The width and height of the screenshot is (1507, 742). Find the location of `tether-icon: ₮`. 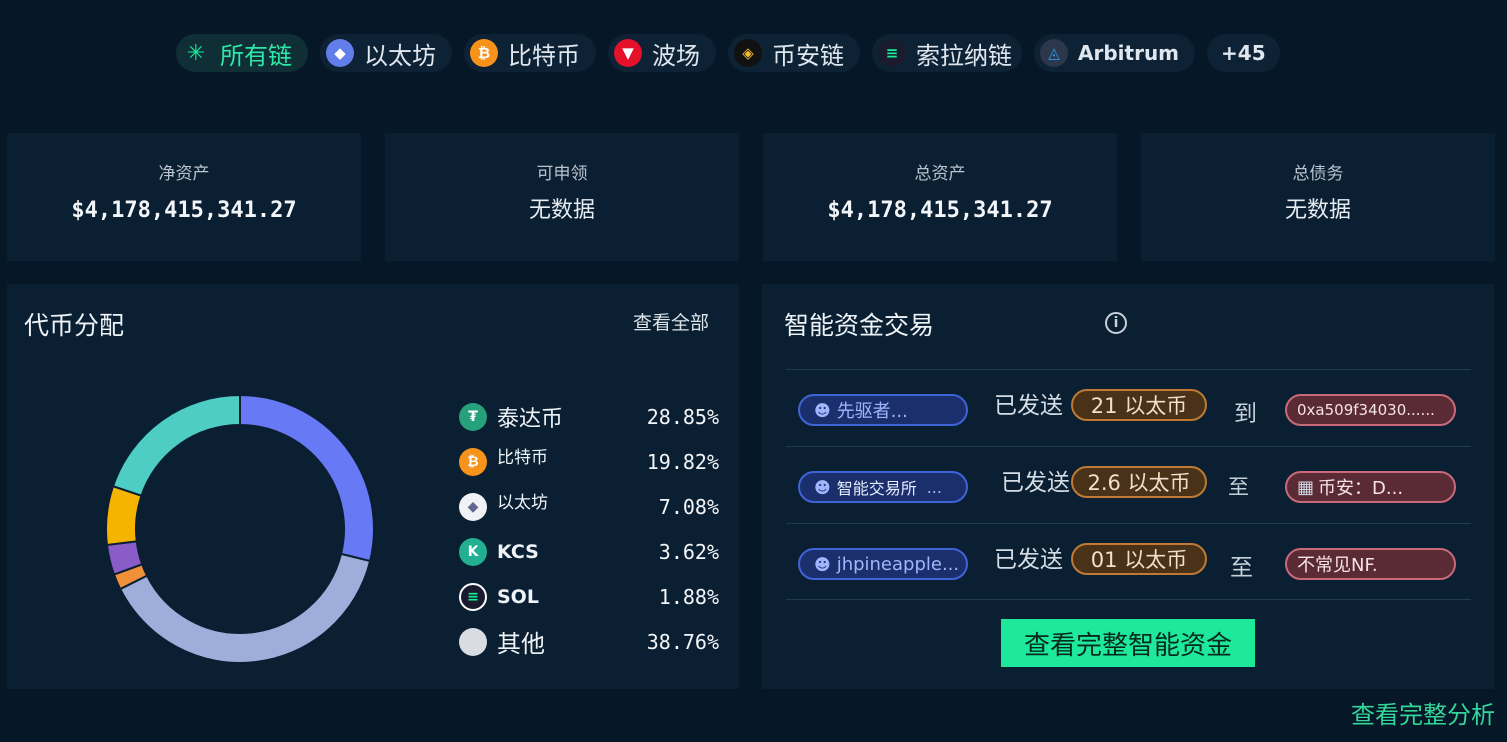

tether-icon: ₮ is located at coordinates (473, 416).